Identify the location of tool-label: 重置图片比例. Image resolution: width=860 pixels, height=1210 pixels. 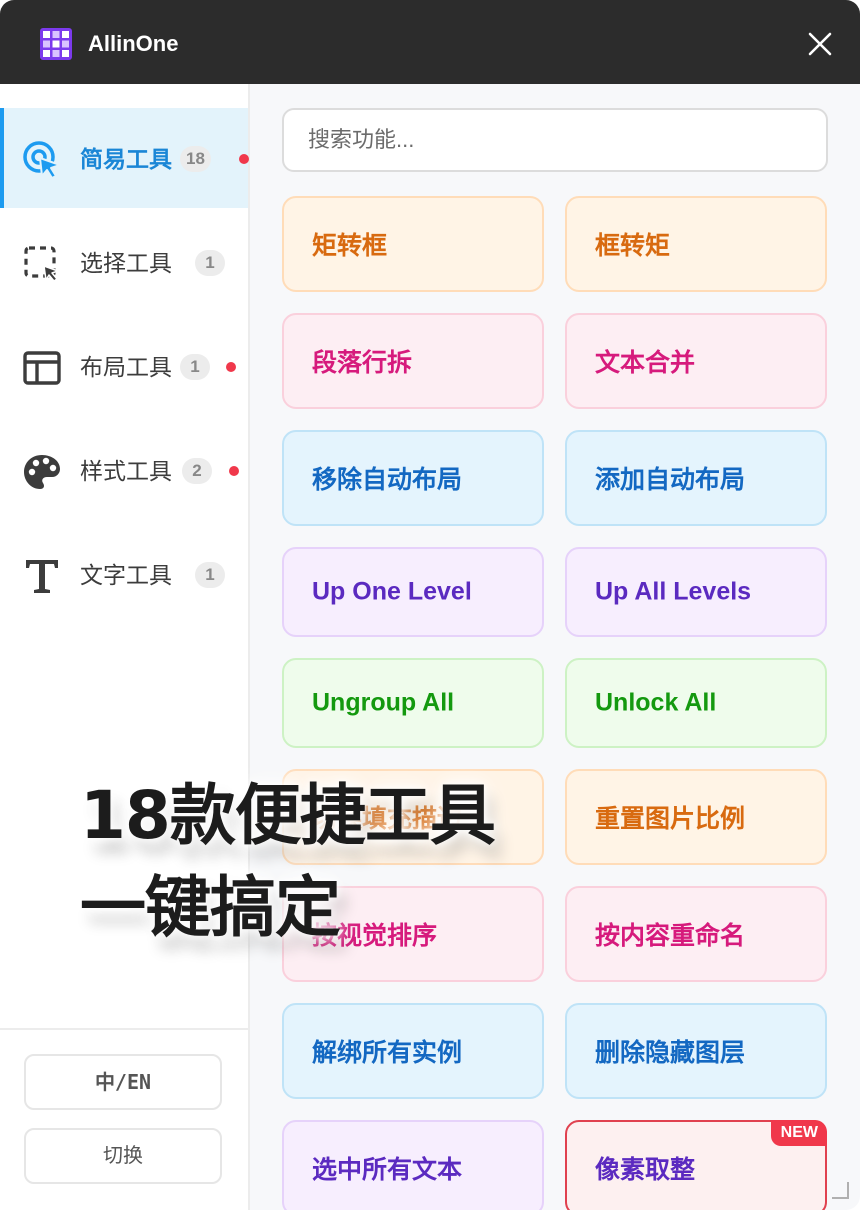
(670, 819).